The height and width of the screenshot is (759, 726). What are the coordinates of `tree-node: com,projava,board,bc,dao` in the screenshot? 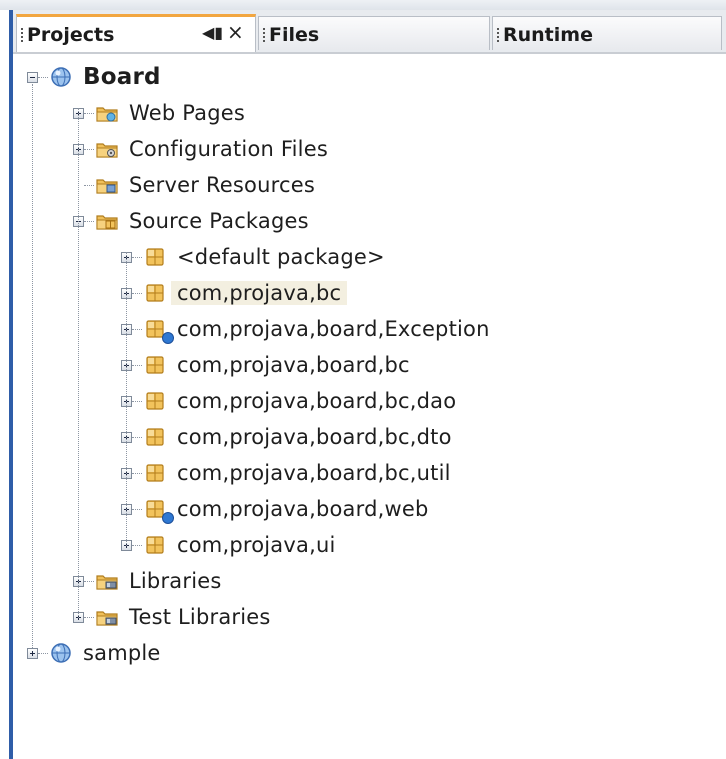 It's located at (316, 401).